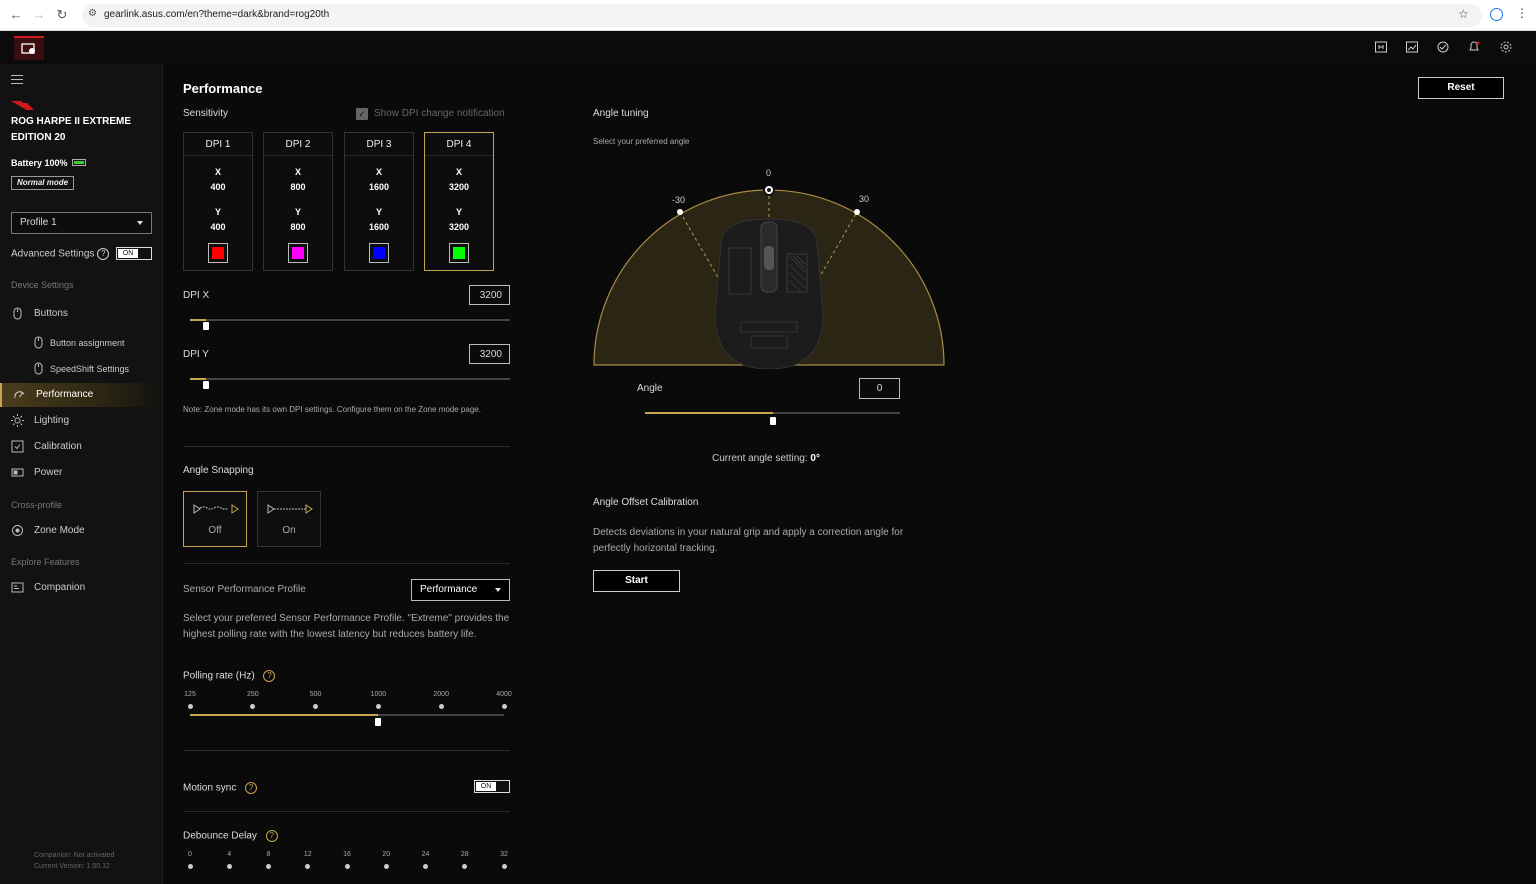 The image size is (1536, 884). What do you see at coordinates (268, 854) in the screenshot?
I see `tick-label: 8` at bounding box center [268, 854].